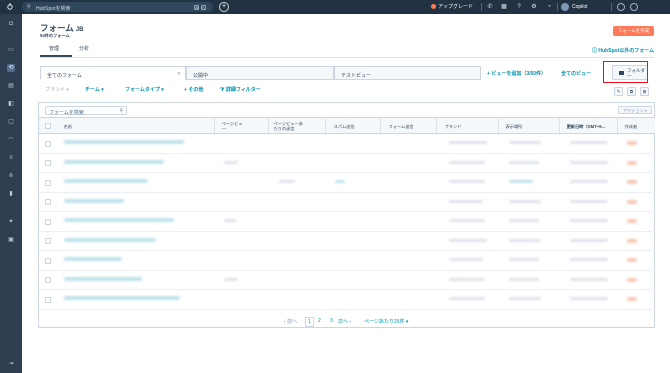 This screenshot has width=670, height=373. I want to click on commerce-icon: ✦, so click(11, 222).